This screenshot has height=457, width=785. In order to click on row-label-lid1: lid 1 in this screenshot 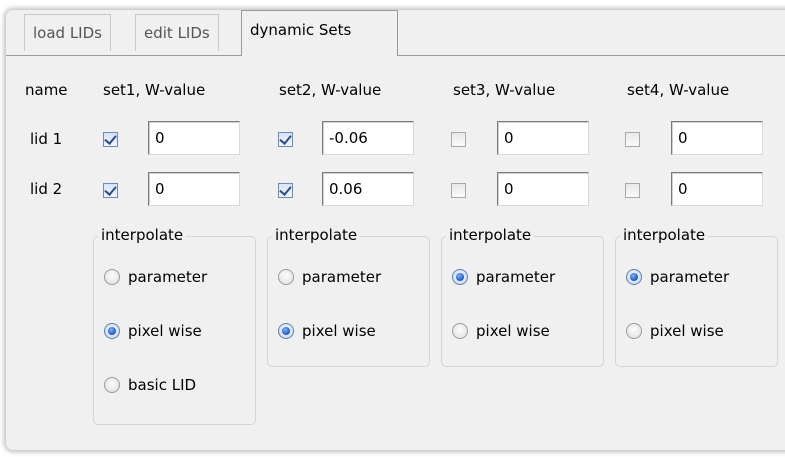, I will do `click(46, 139)`.